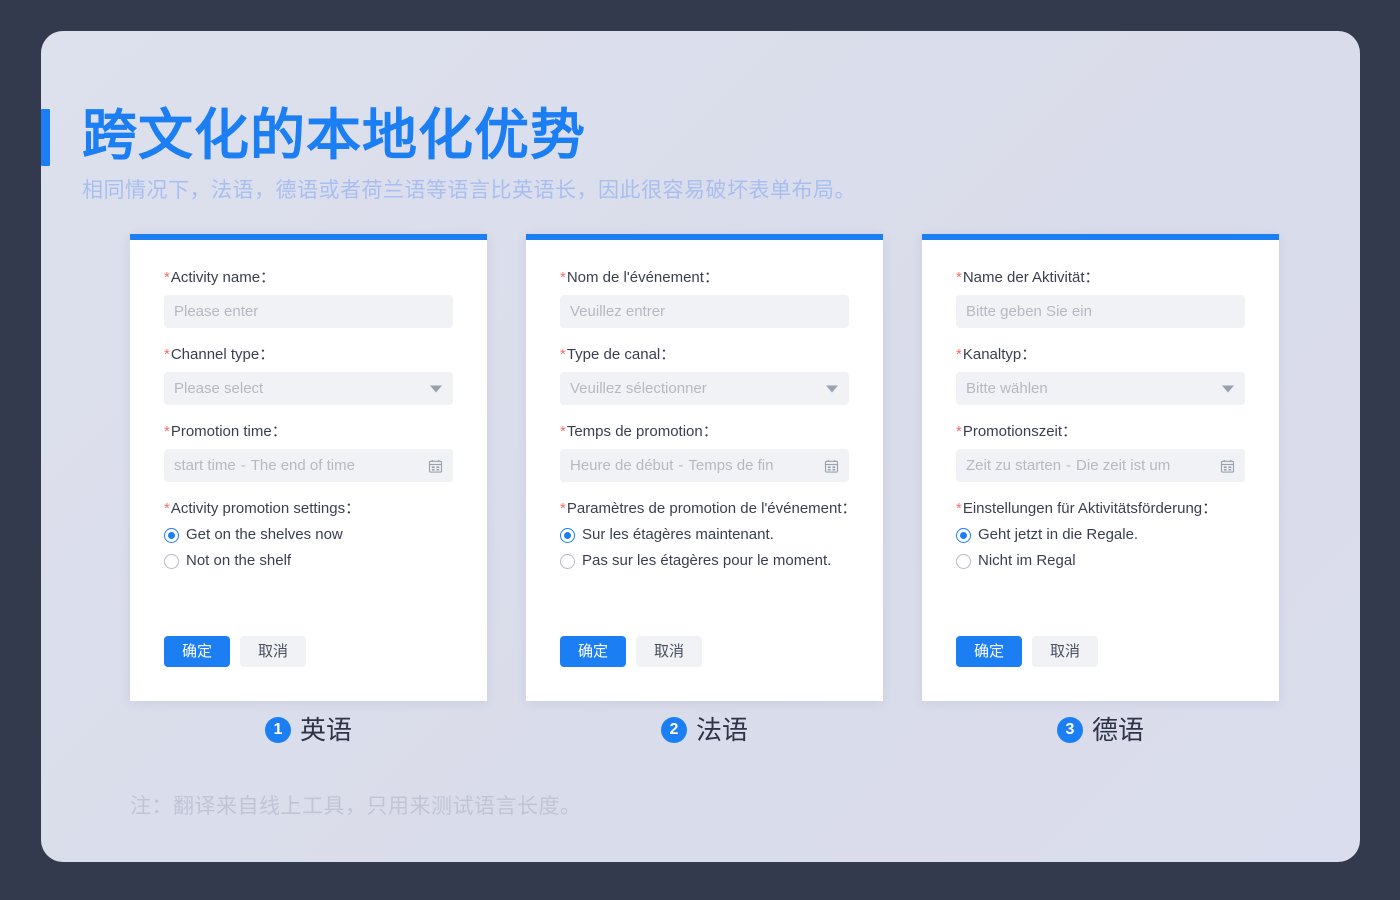  I want to click on caption-number-badge: 3, so click(1069, 730).